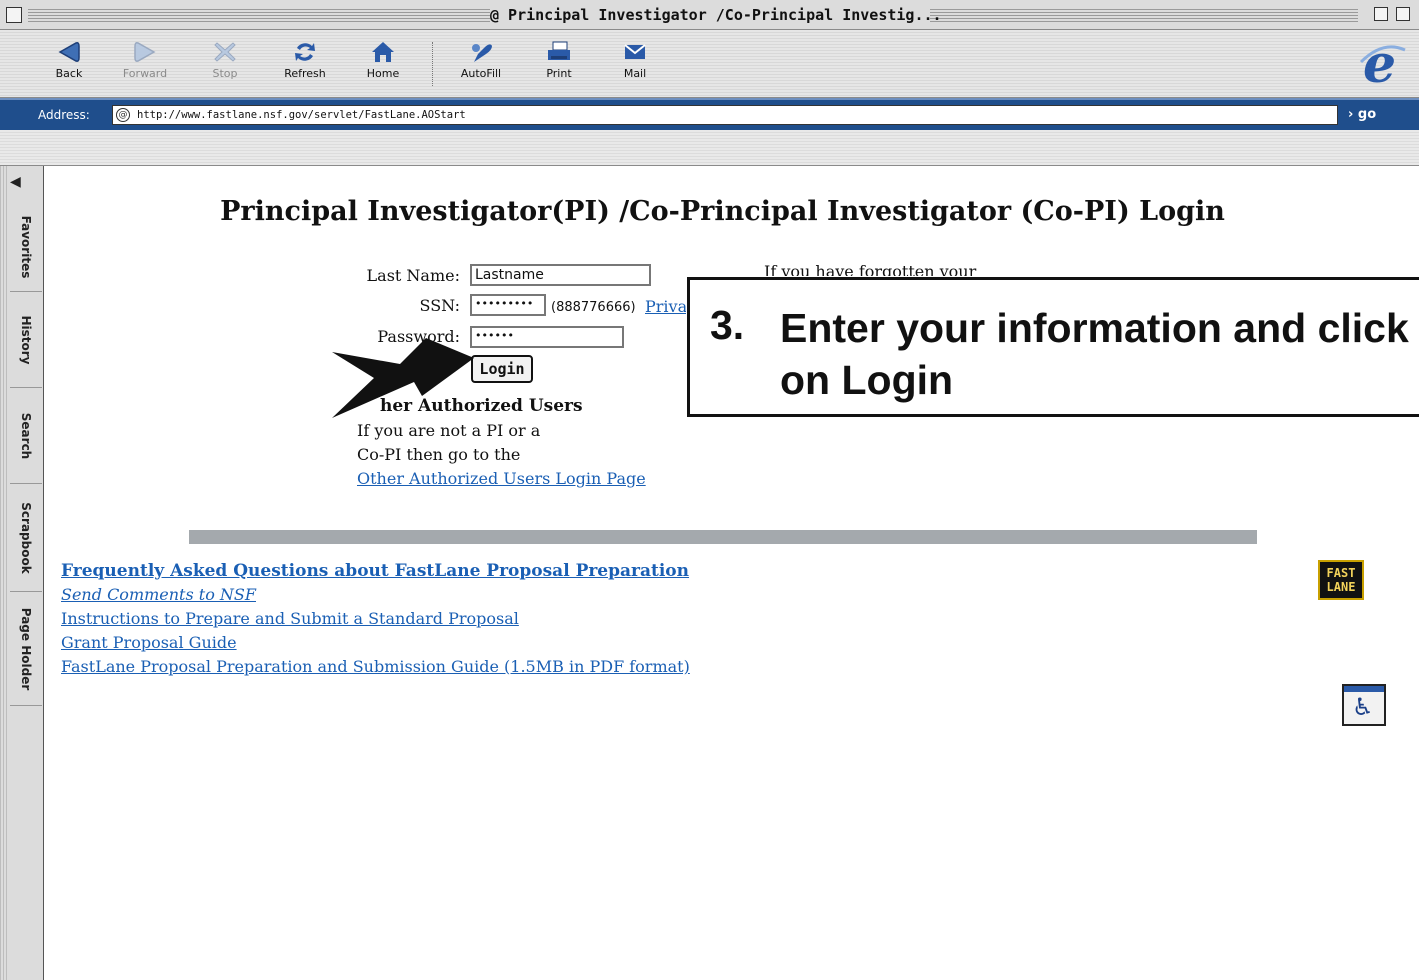 The width and height of the screenshot is (1419, 980). I want to click on horizontal-rule, so click(723, 537).